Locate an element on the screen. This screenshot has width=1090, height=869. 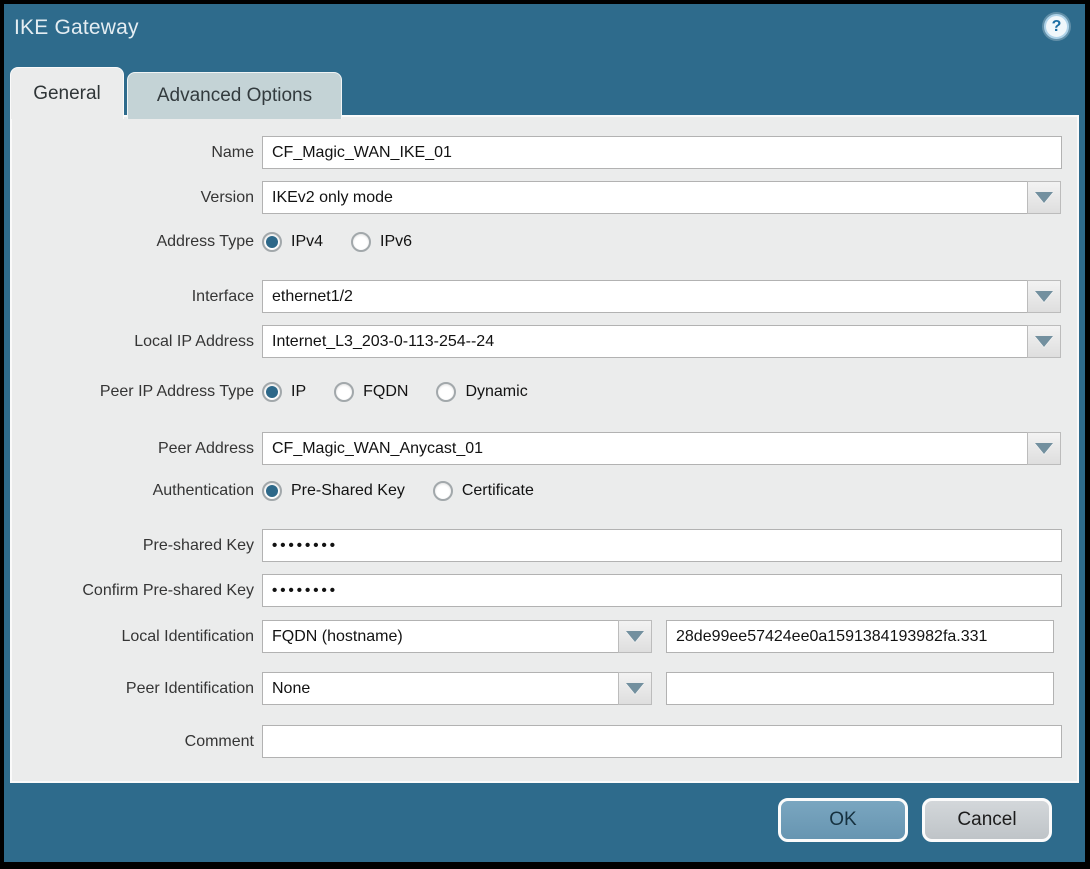
radio-ipv4: IPv4 is located at coordinates (292, 242).